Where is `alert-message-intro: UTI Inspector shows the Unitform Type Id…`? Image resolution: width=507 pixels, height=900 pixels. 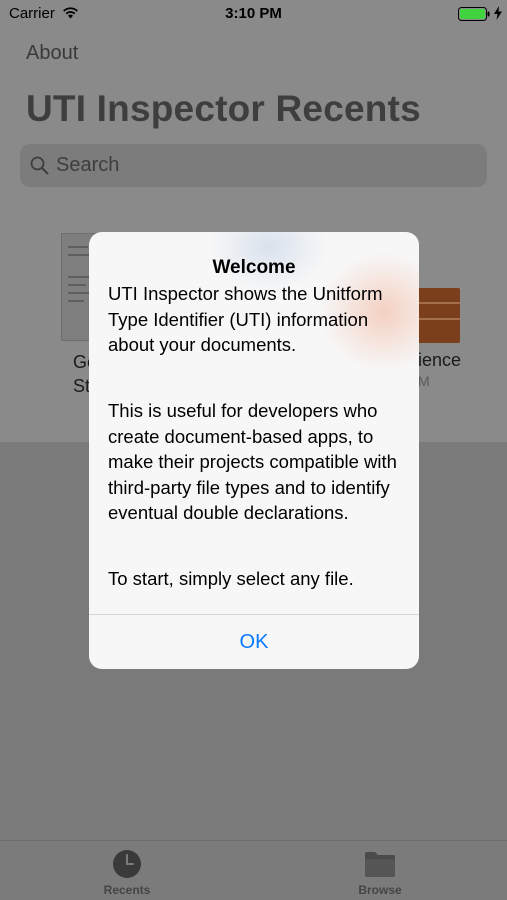 alert-message-intro: UTI Inspector shows the Unitform Type Id… is located at coordinates (245, 319).